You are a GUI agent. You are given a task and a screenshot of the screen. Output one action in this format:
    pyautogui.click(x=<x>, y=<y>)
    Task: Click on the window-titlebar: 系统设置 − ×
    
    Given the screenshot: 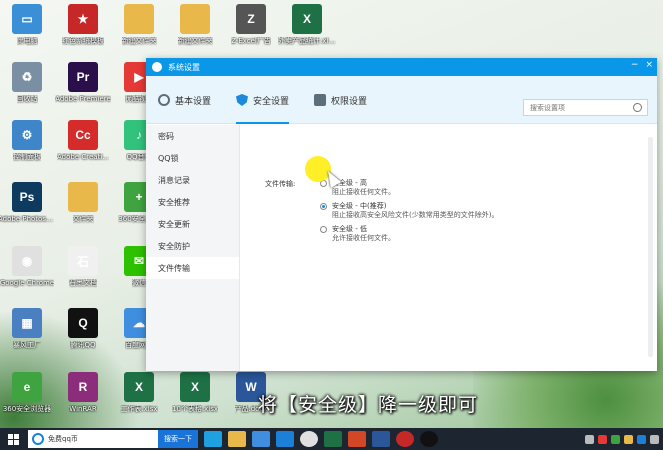 What is the action you would take?
    pyautogui.click(x=401, y=67)
    